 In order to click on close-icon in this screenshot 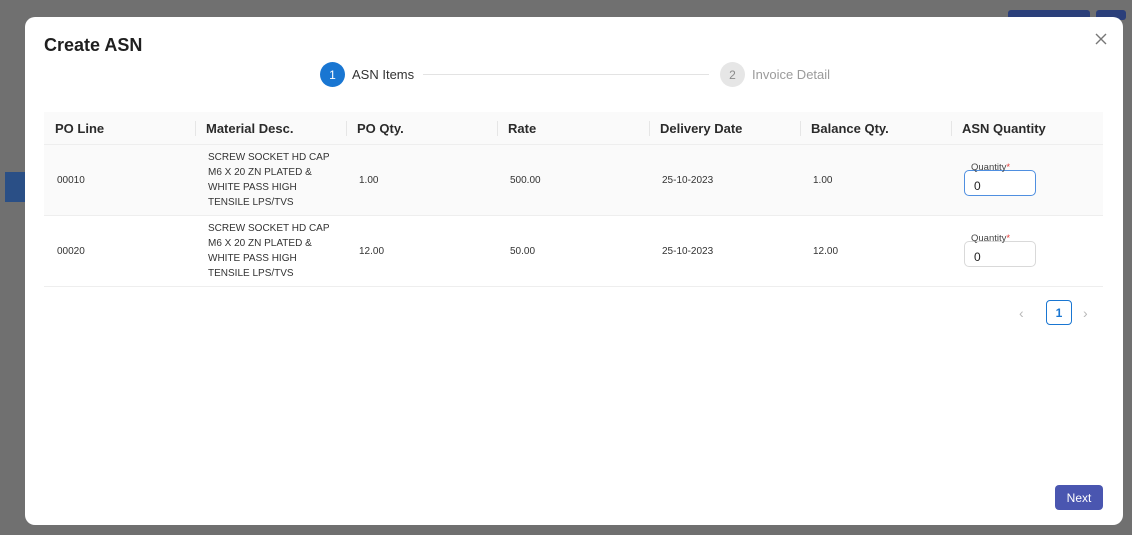, I will do `click(1101, 39)`.